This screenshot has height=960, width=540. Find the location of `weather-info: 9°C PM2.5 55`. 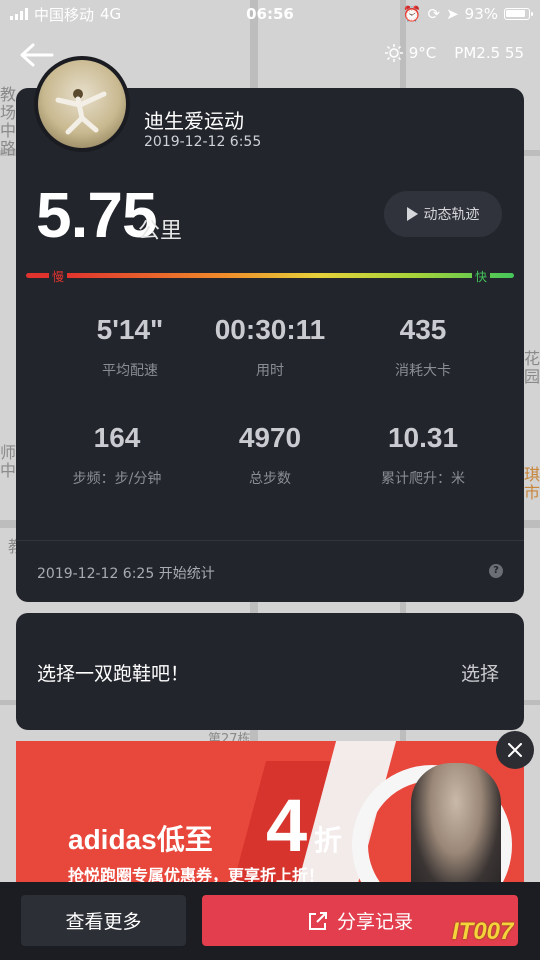

weather-info: 9°C PM2.5 55 is located at coordinates (454, 53).